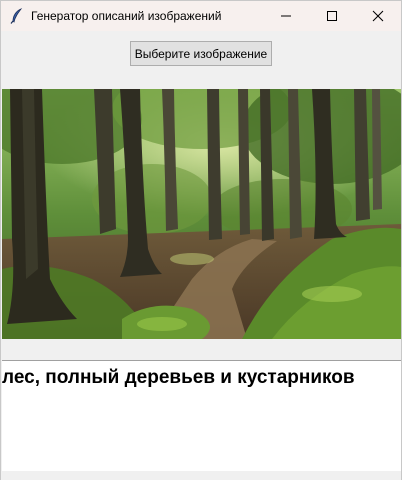  I want to click on maximize-button, so click(332, 16).